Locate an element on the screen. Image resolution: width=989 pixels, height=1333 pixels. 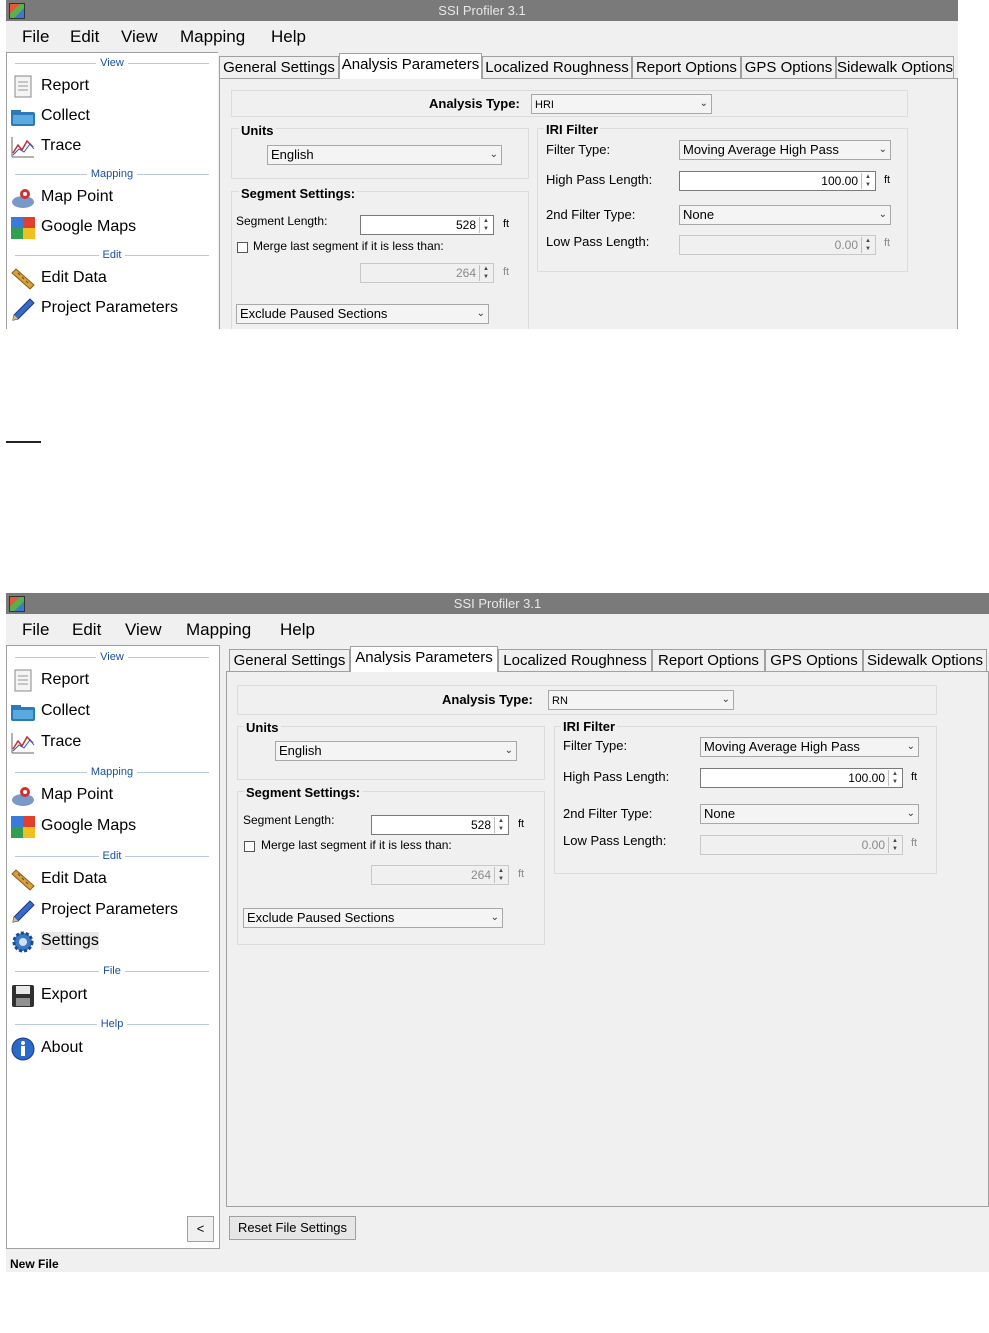
analysis-type-select: RN ⌄ is located at coordinates (641, 700).